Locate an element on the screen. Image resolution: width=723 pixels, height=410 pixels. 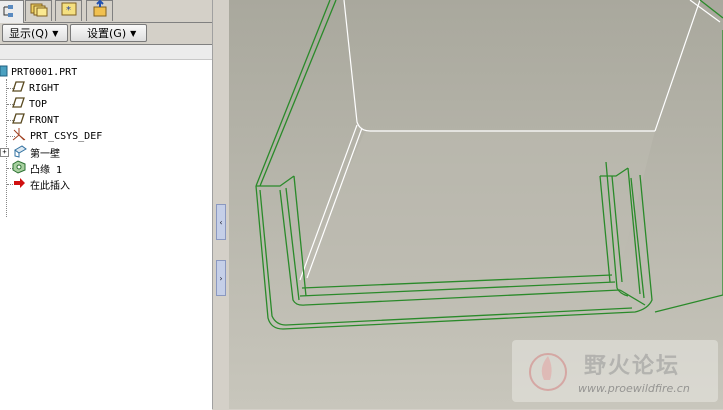
watermark-logo: 野火论坛 www.proewildfire.cn is located at coordinates (615, 371).